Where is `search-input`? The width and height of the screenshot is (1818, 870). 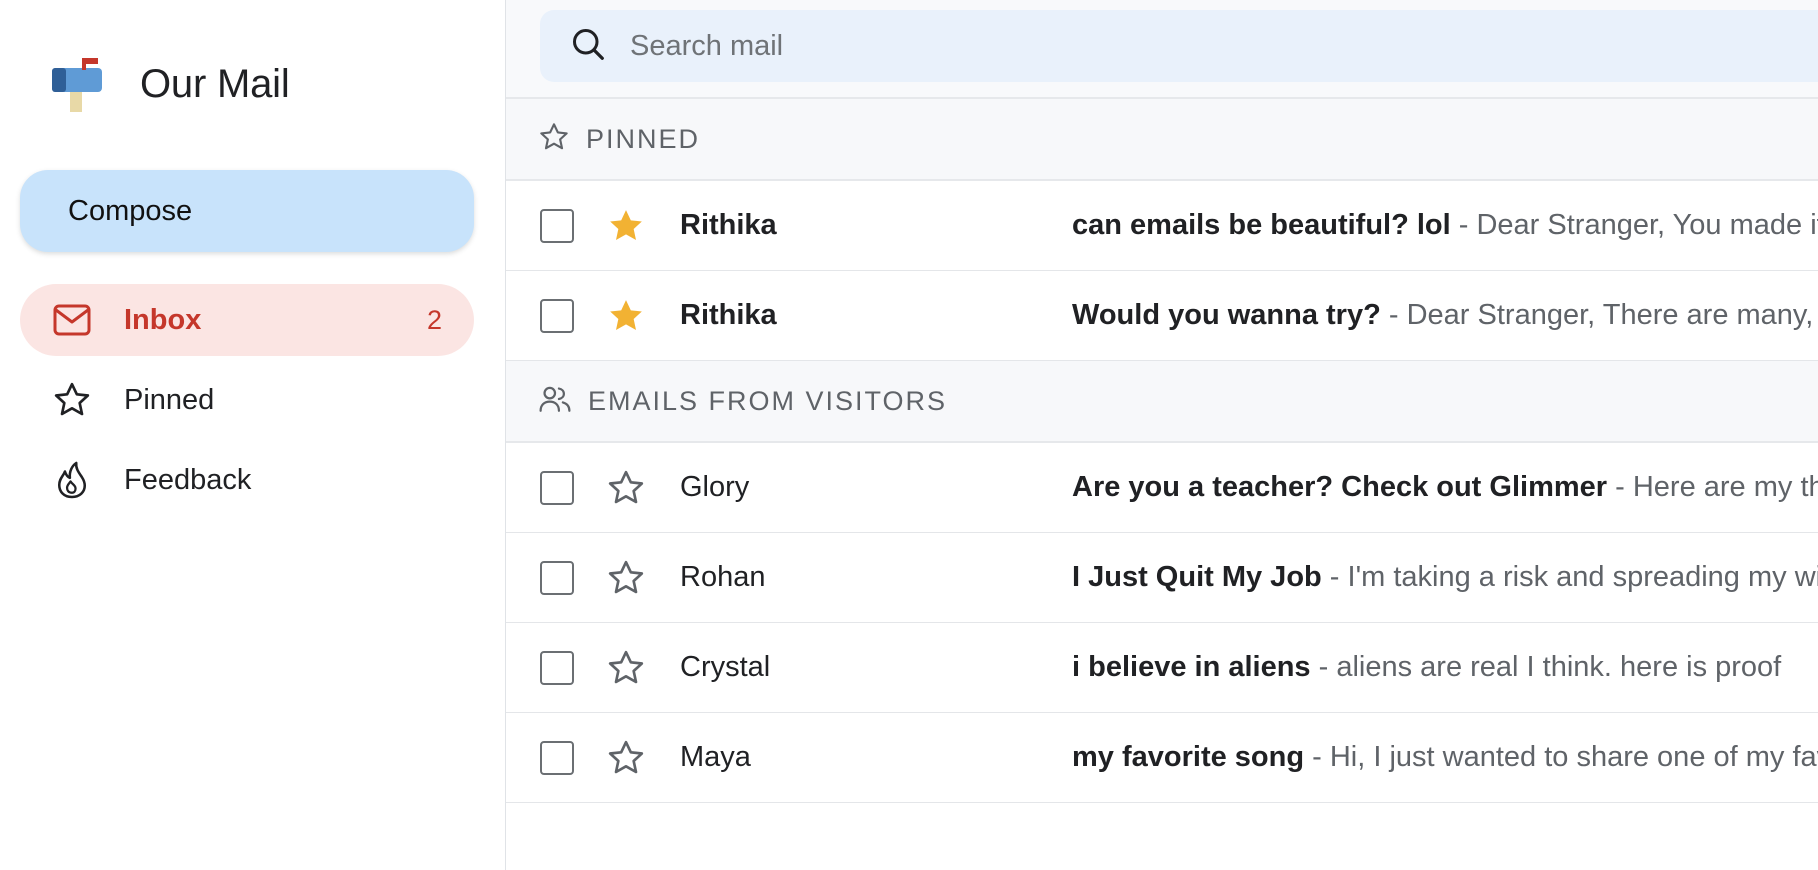
search-input is located at coordinates (1180, 46).